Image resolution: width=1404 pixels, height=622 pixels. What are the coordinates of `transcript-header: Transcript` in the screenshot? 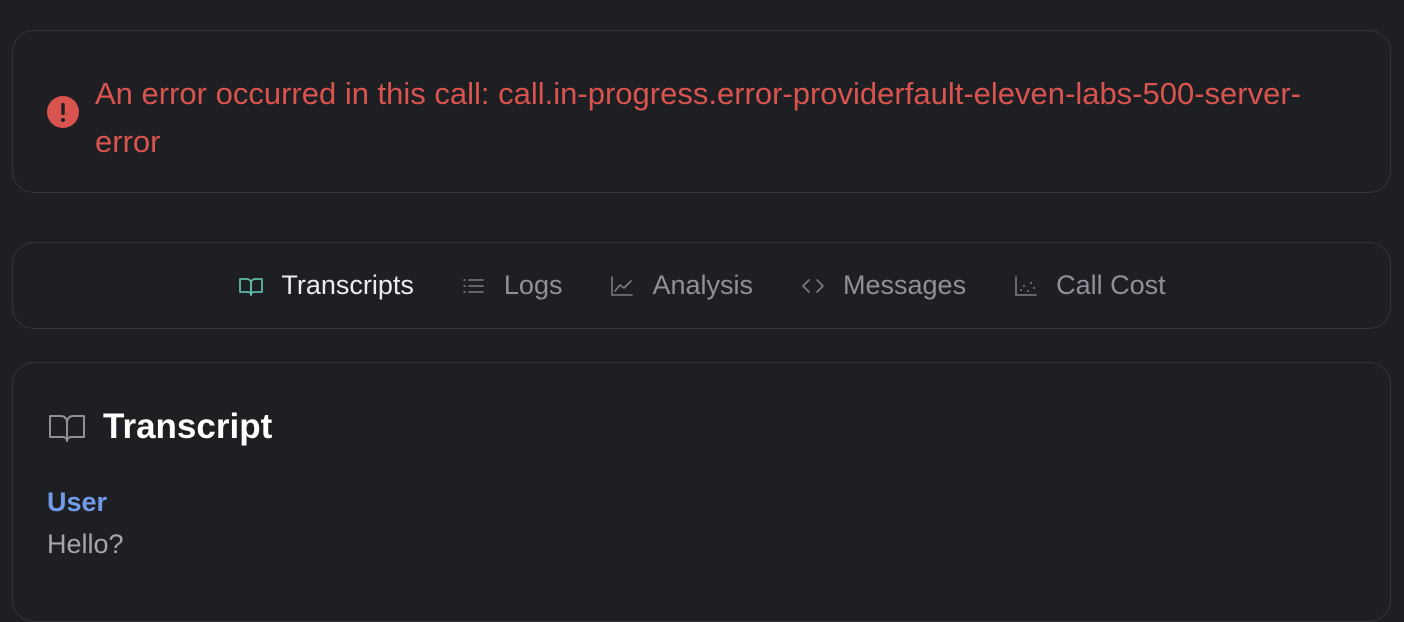 It's located at (159, 427).